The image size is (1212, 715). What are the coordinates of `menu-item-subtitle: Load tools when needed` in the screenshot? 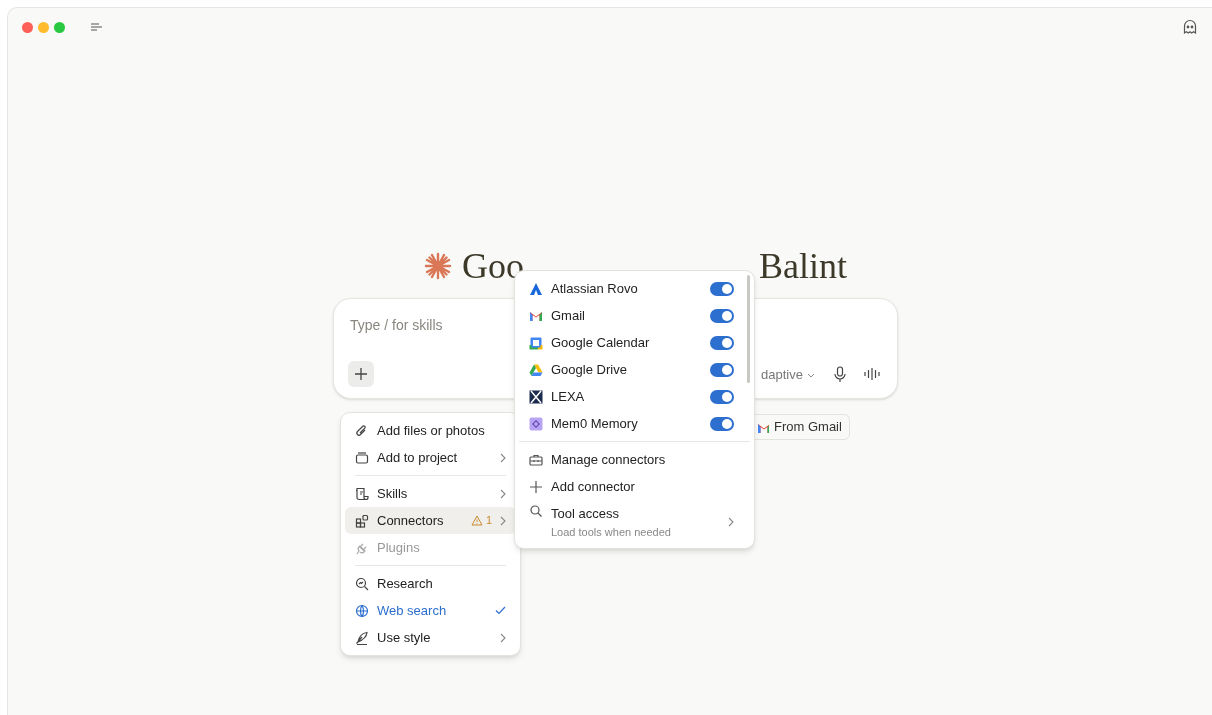 It's located at (611, 532).